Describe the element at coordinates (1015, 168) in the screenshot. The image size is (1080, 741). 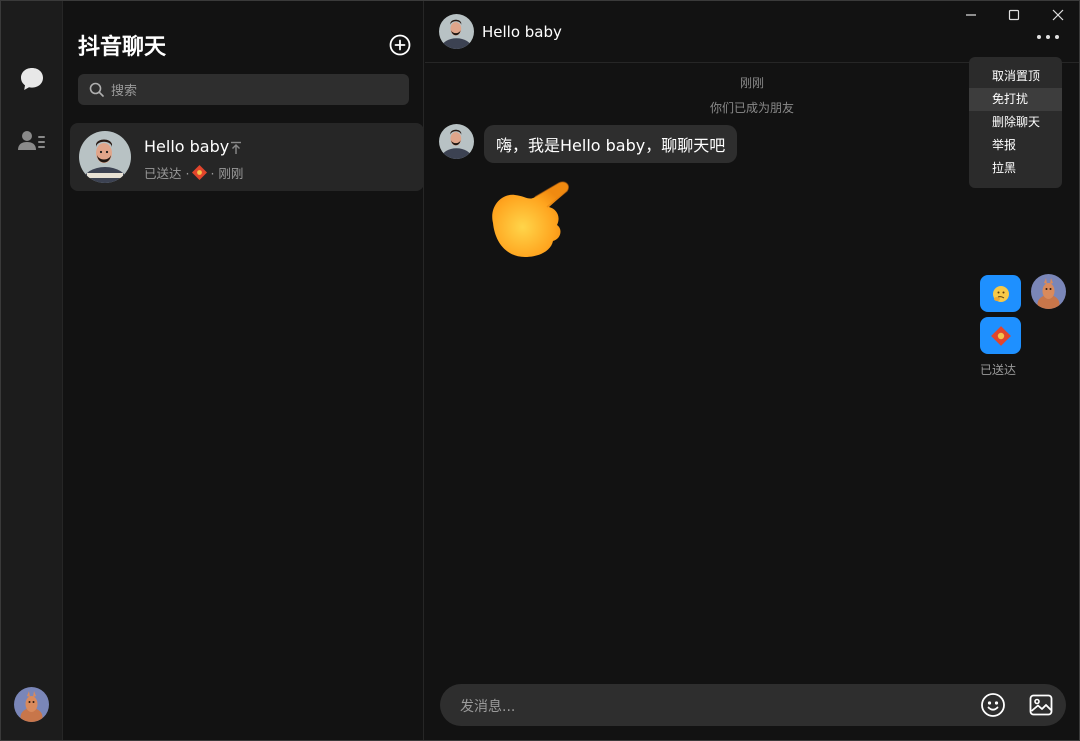
I see `menu-item-block: 拉黑` at that location.